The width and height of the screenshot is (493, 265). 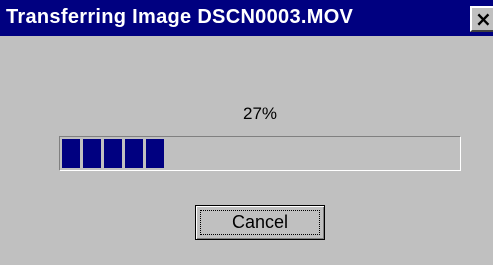 I want to click on progress-percent-label: 27%, so click(x=260, y=113).